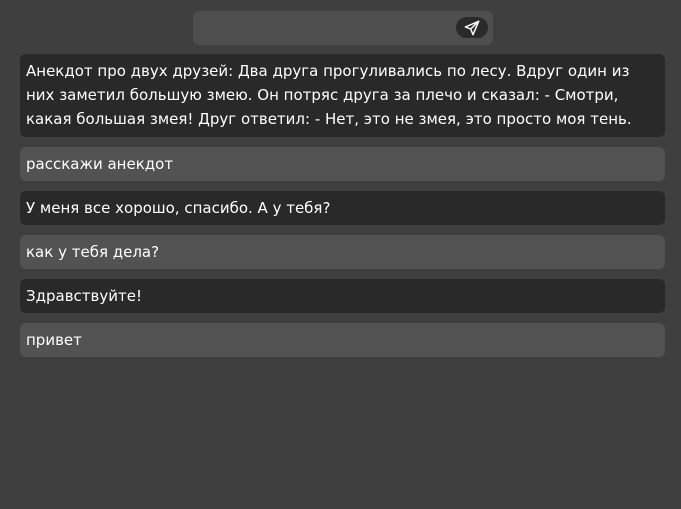 The image size is (681, 509). I want to click on message-input-bar, so click(343, 28).